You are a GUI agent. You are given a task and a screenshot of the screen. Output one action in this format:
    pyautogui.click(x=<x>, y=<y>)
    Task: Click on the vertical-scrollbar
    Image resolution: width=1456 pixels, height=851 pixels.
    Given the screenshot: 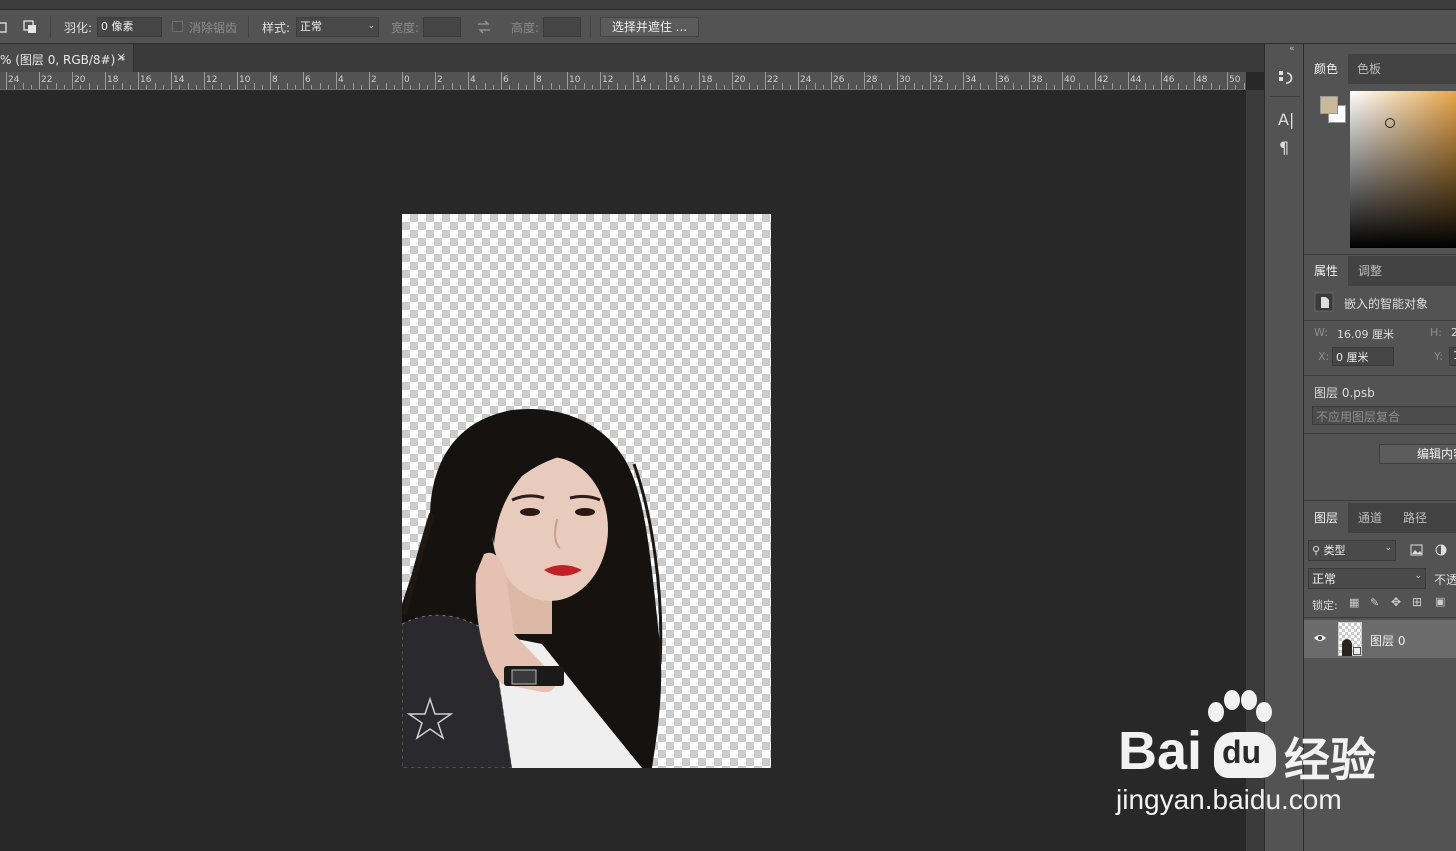 What is the action you would take?
    pyautogui.click(x=1255, y=470)
    